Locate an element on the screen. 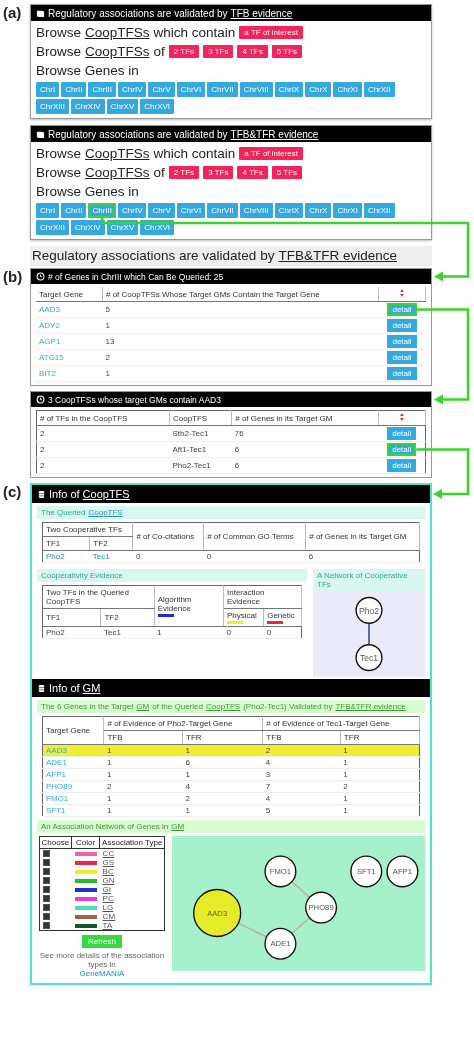  gene-link: SFT1 is located at coordinates (56, 810).